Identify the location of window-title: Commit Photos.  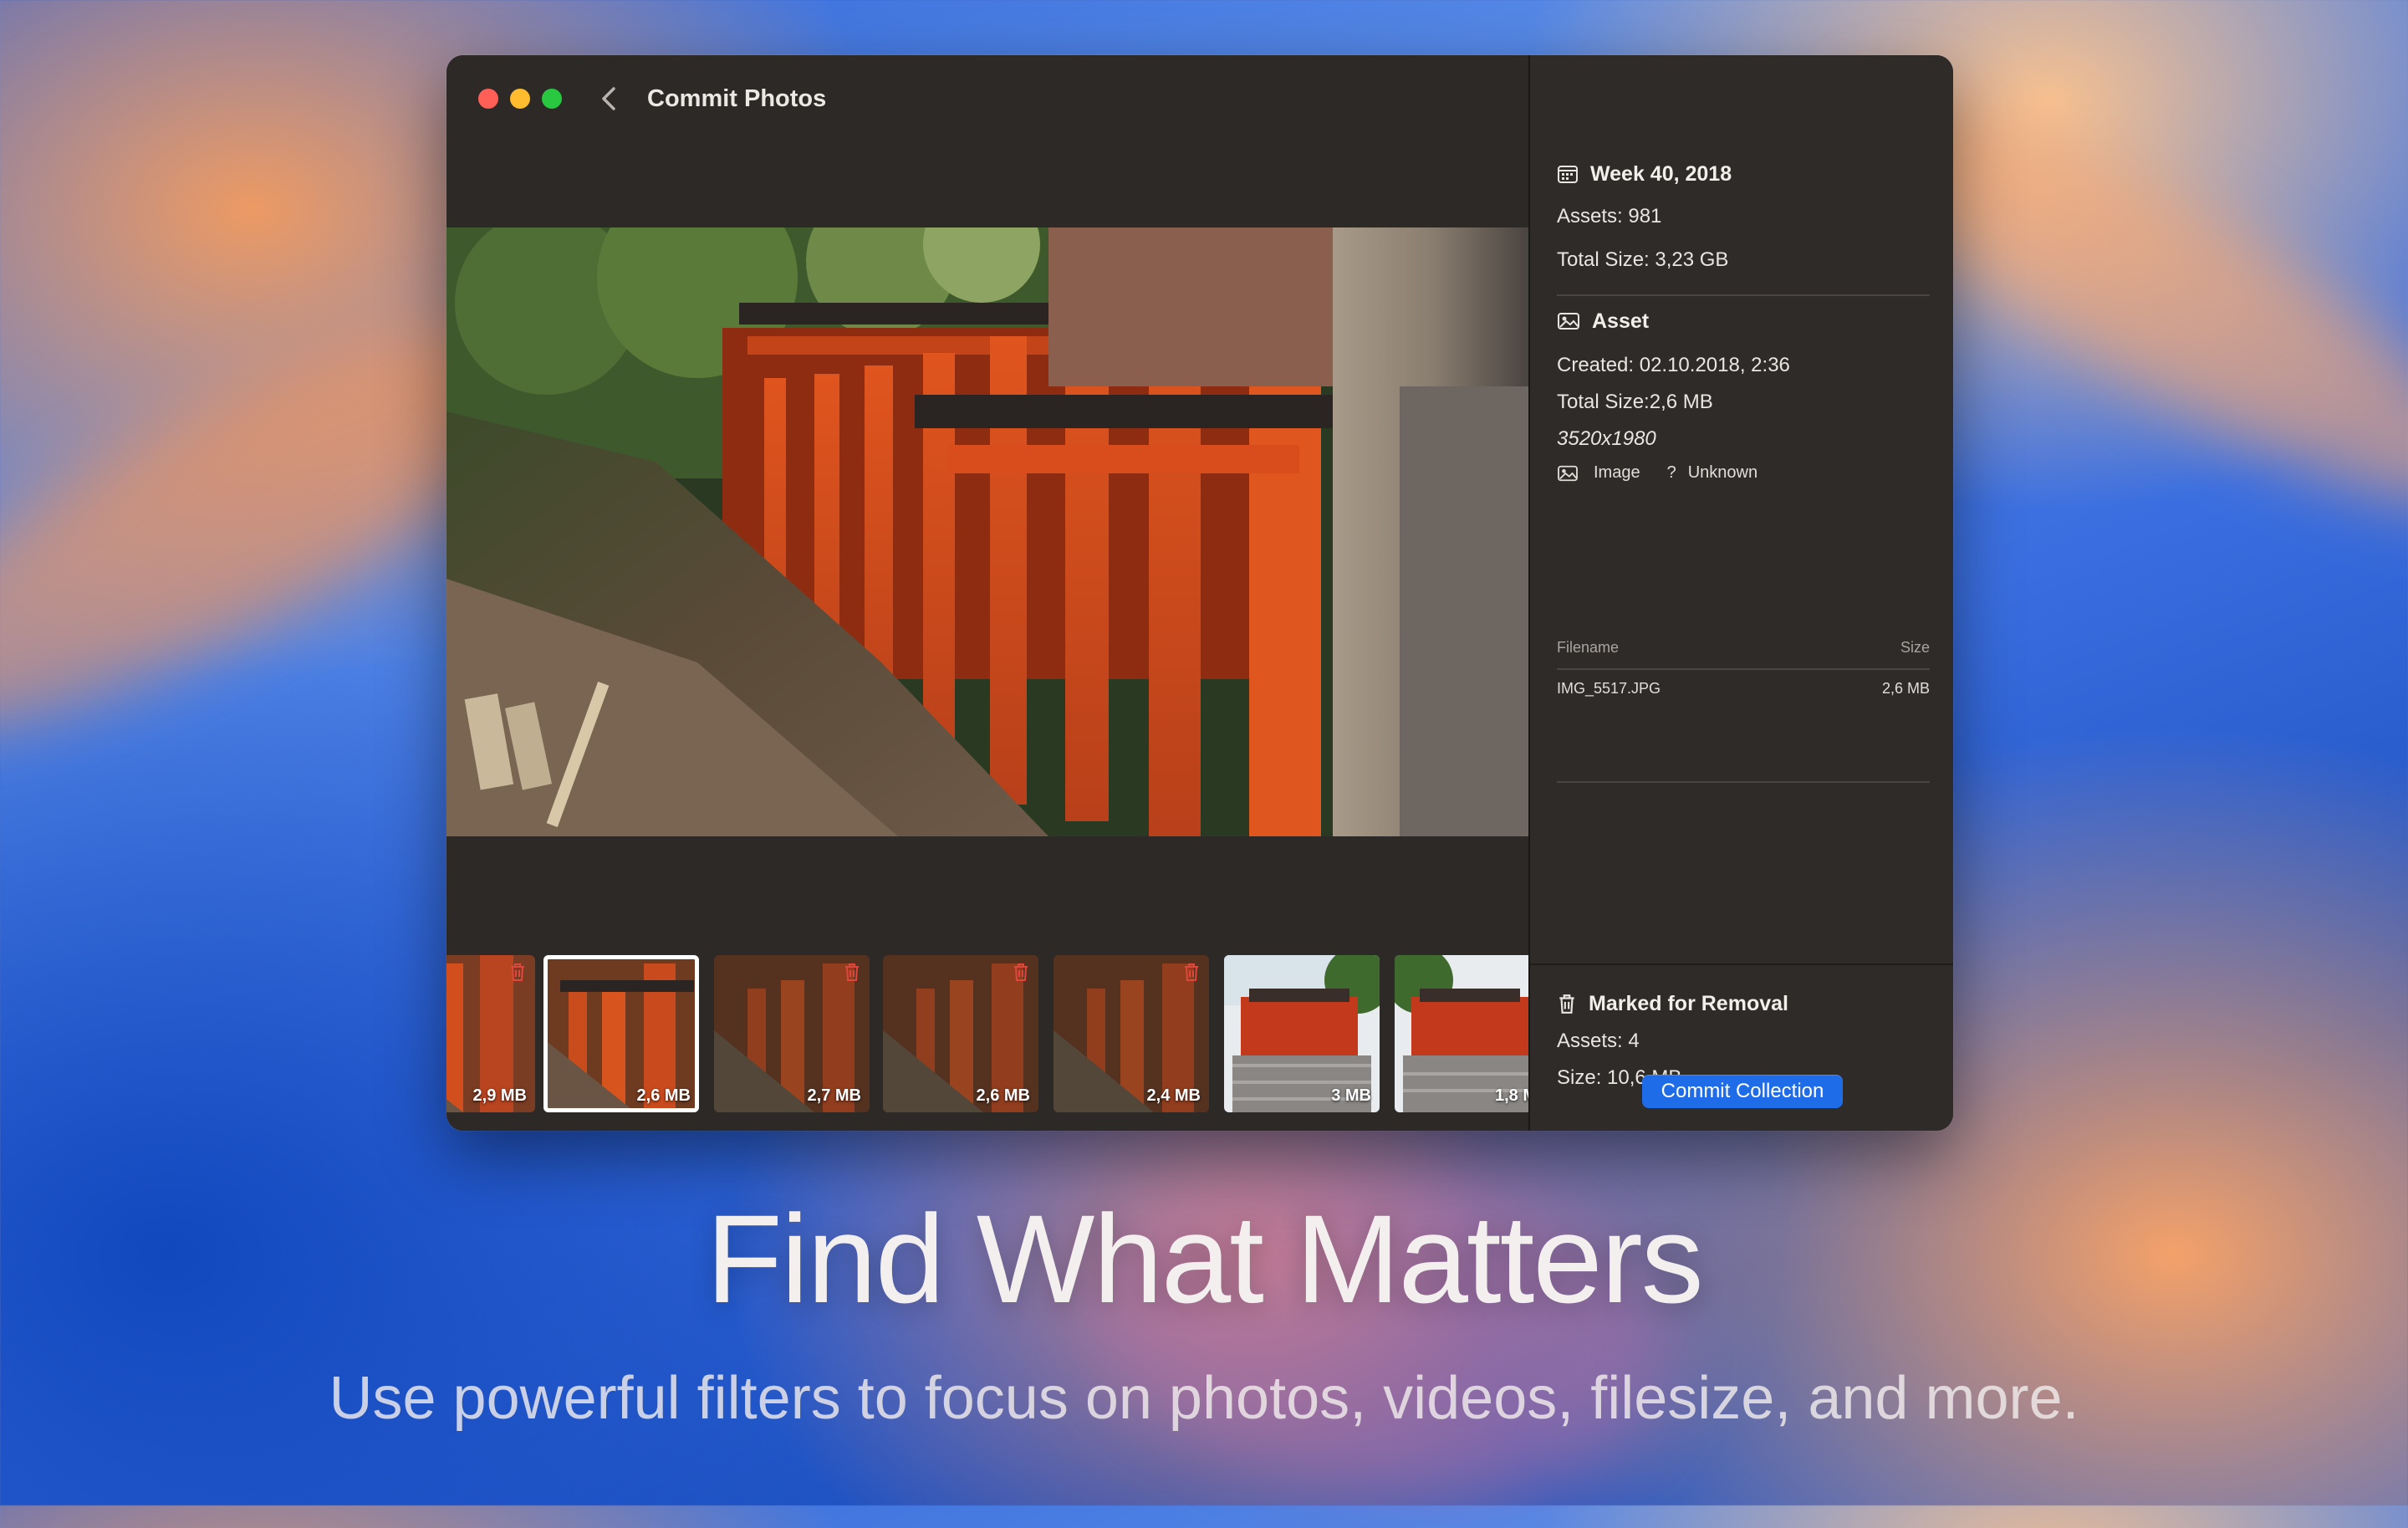
(737, 99).